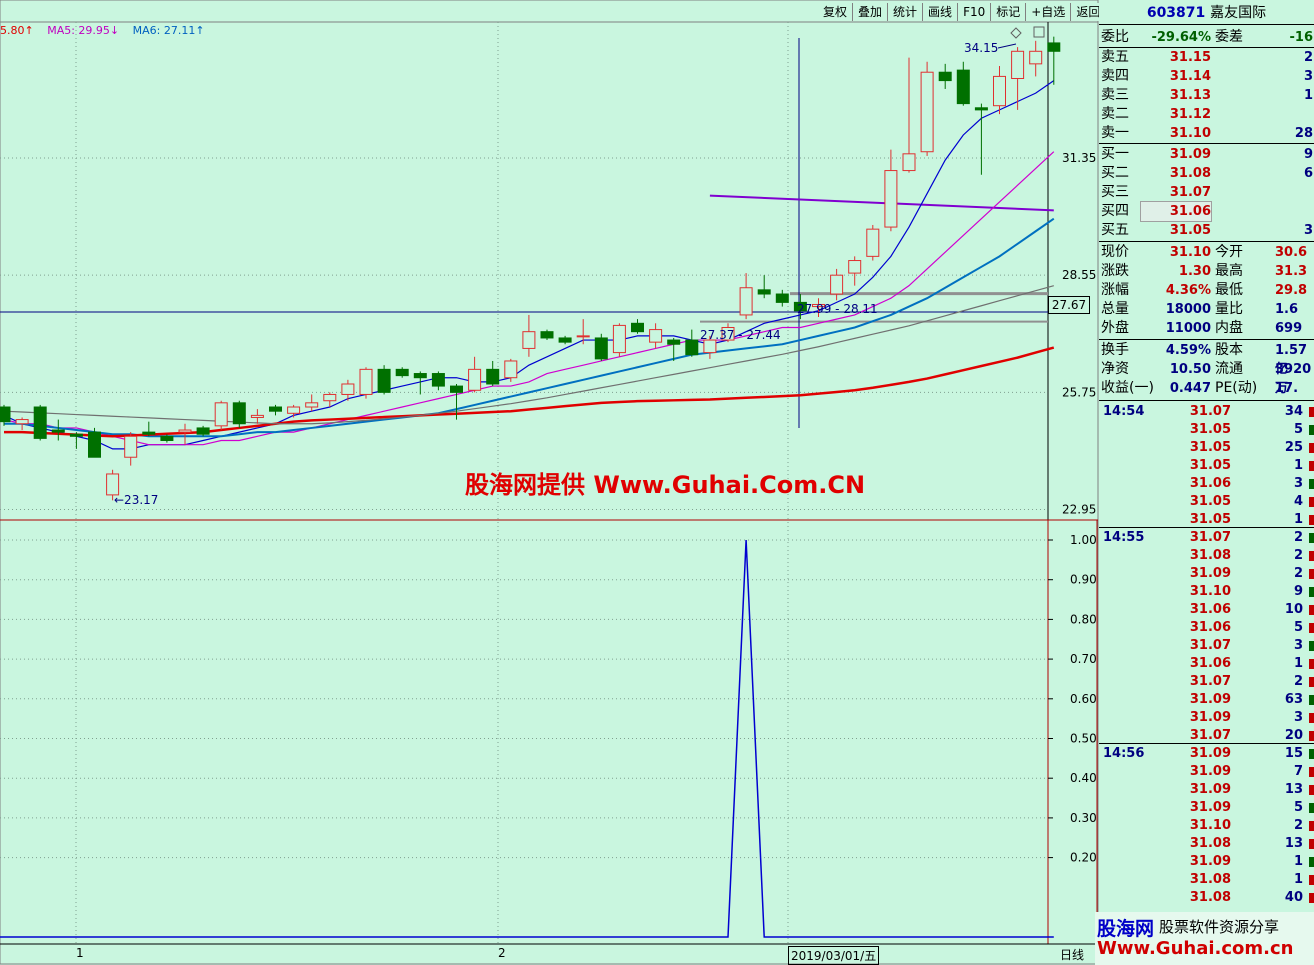  Describe the element at coordinates (1207, 610) in the screenshot. I see `tick-row: 31.06 10` at that location.